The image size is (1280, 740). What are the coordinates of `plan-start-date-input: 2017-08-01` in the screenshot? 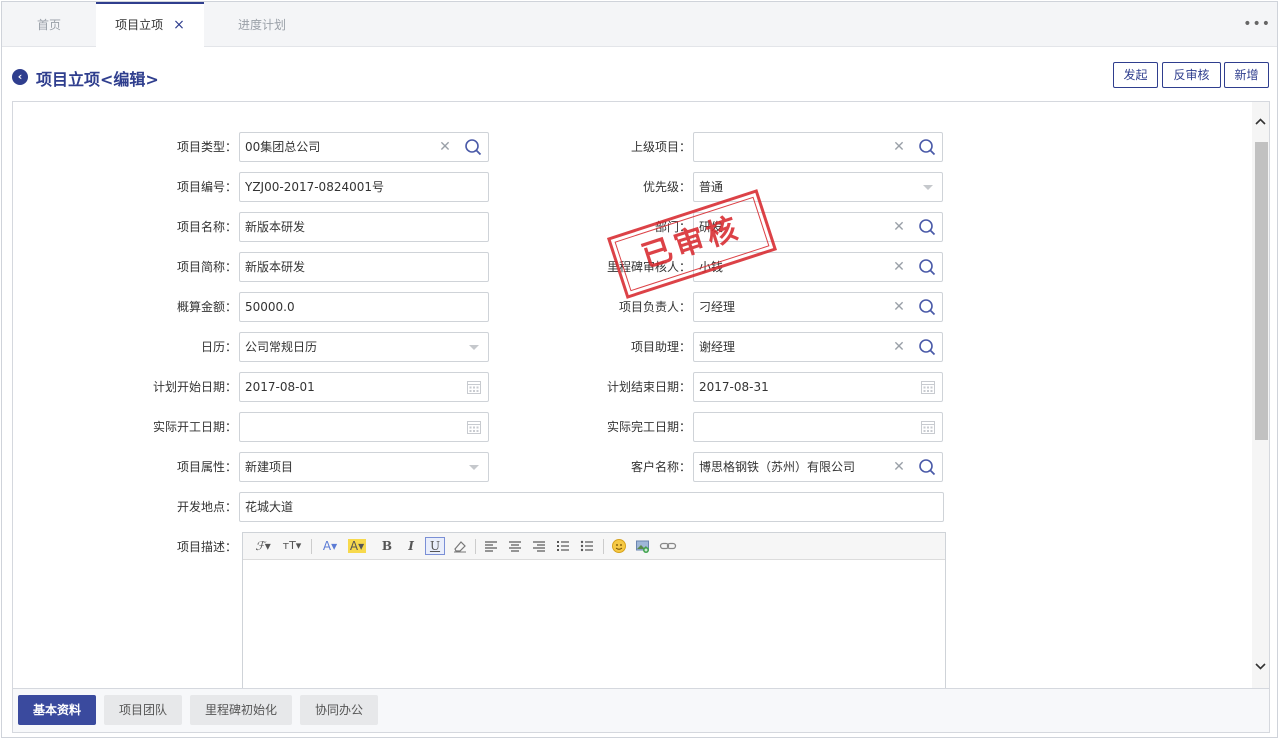 It's located at (364, 387).